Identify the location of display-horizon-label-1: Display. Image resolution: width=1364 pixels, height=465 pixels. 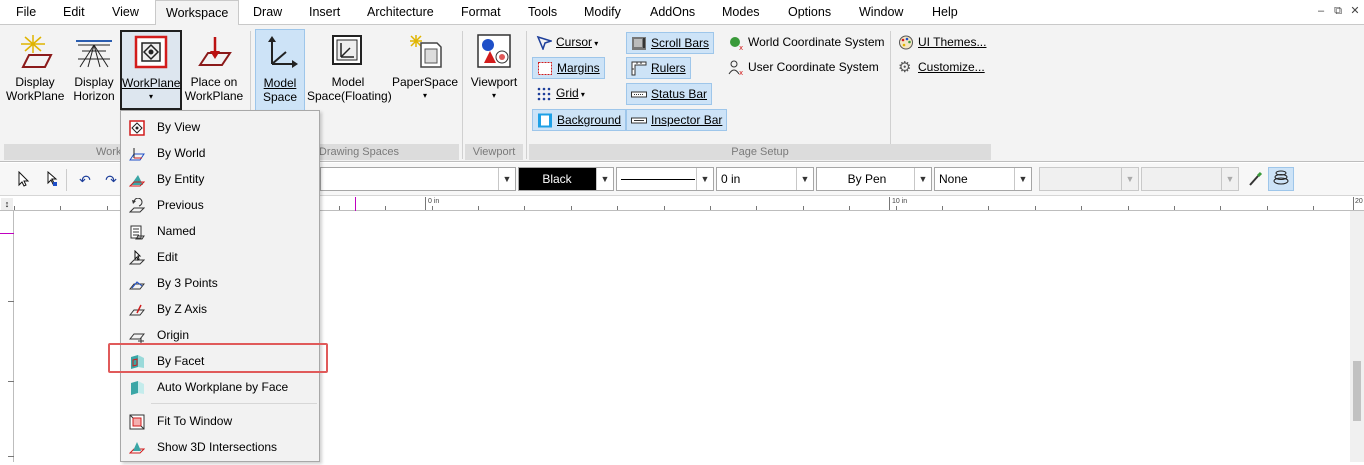
(94, 82).